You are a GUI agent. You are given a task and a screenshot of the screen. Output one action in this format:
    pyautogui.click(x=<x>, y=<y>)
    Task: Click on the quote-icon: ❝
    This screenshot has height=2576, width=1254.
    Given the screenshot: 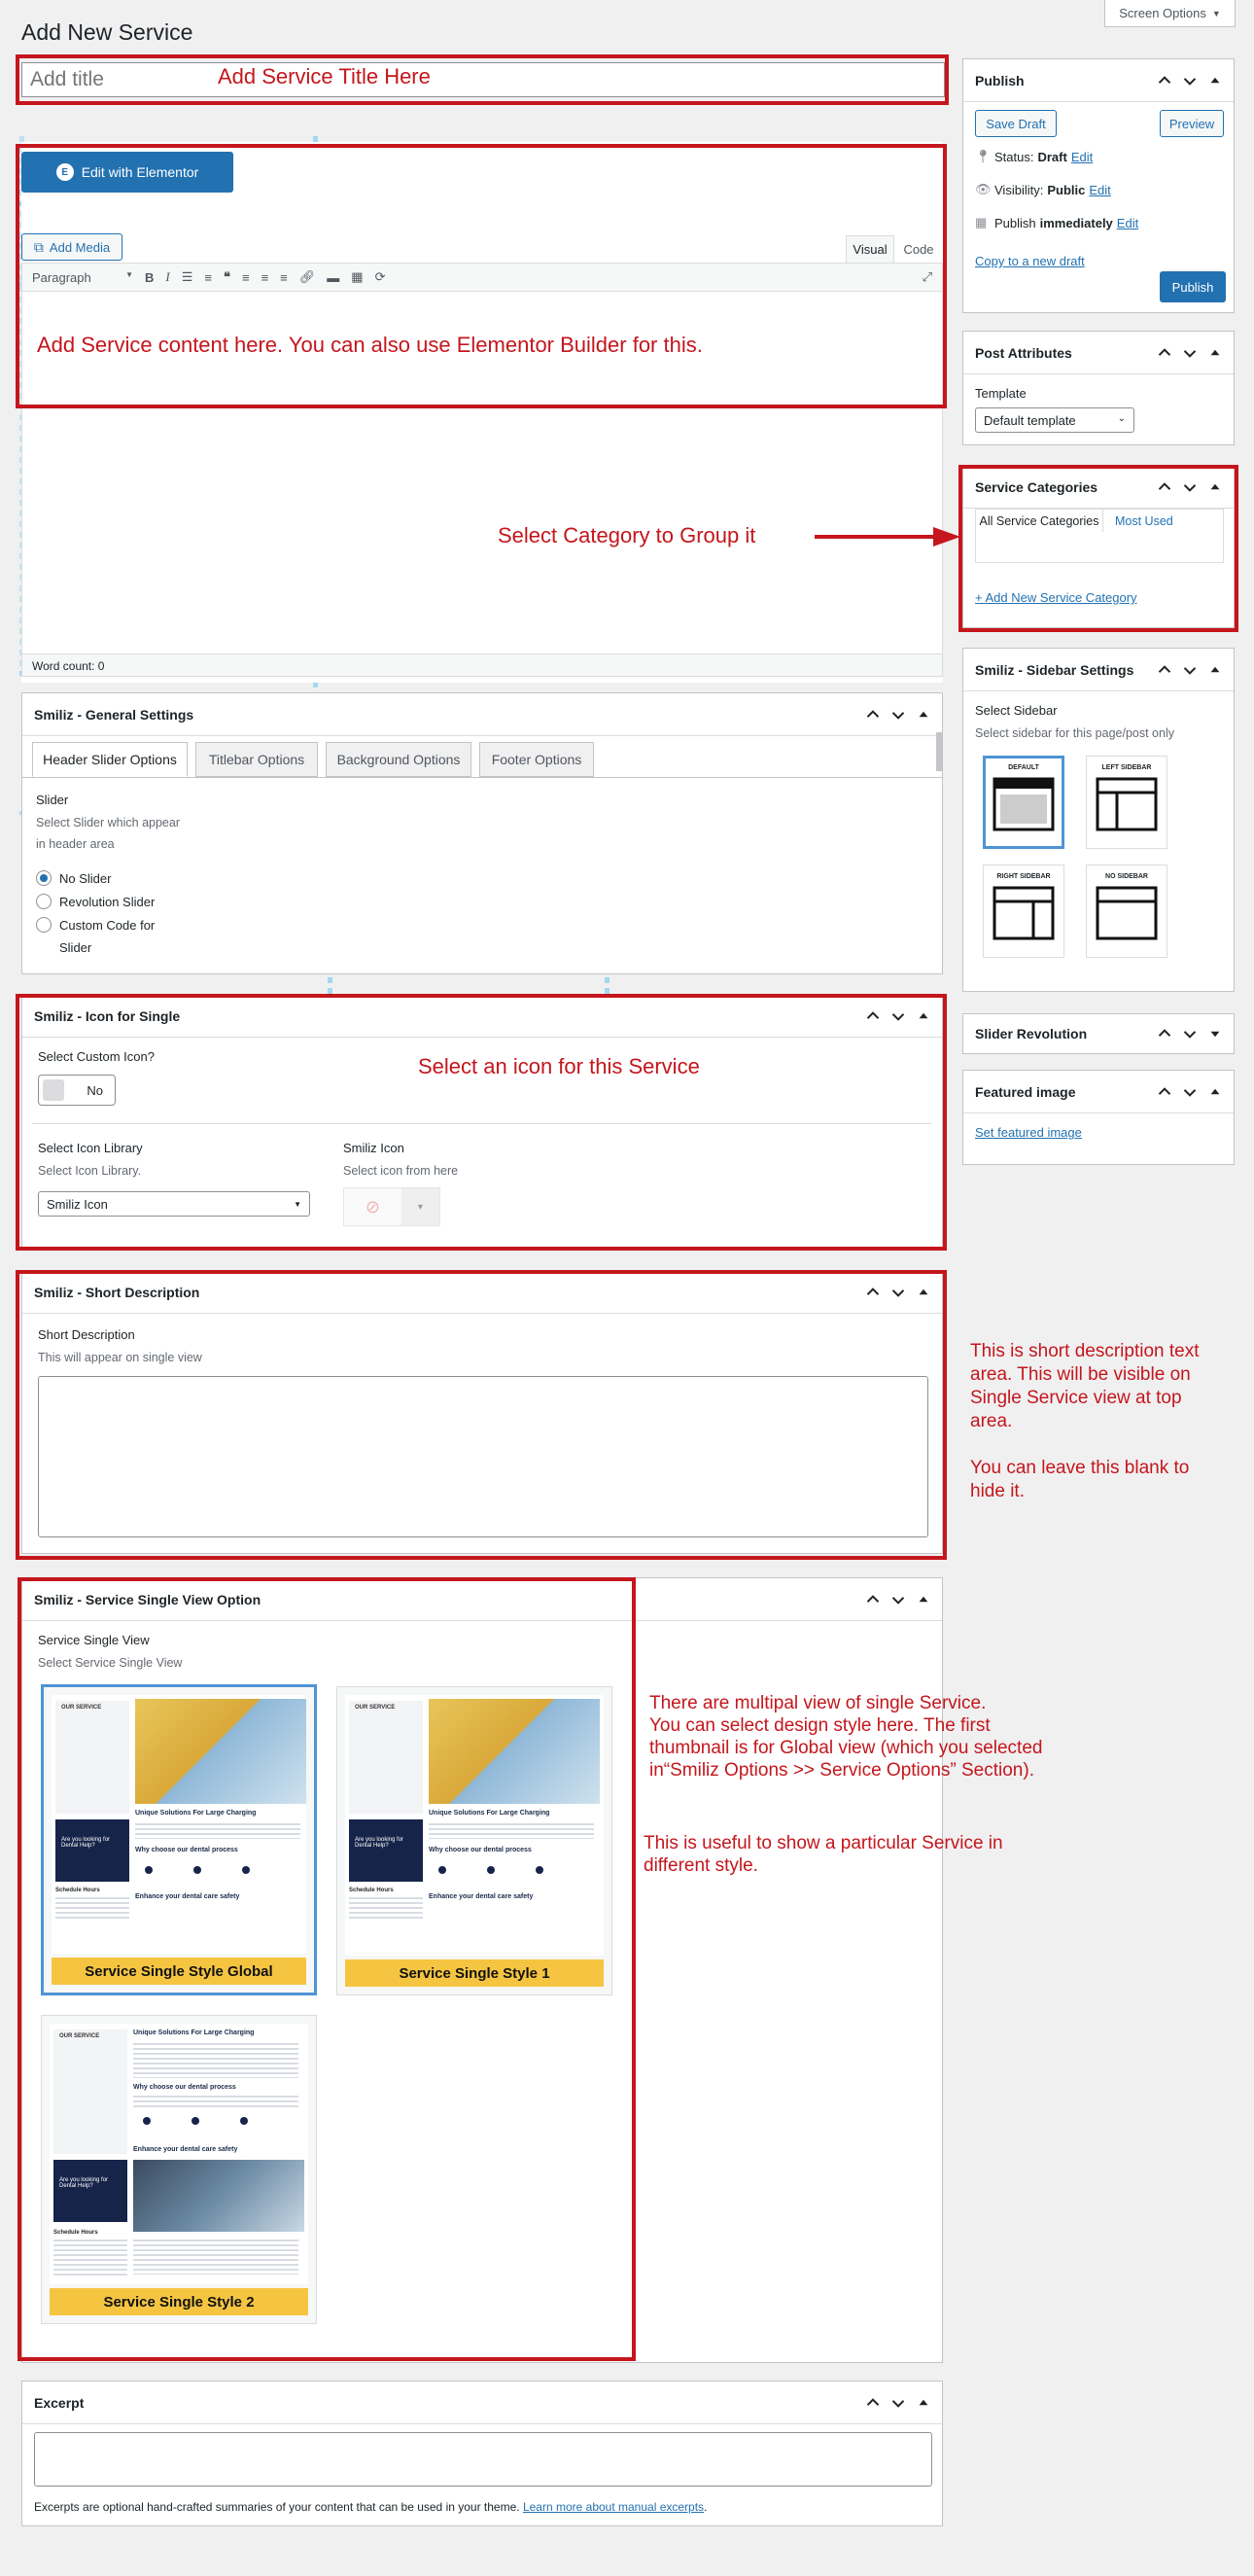 What is the action you would take?
    pyautogui.click(x=227, y=277)
    